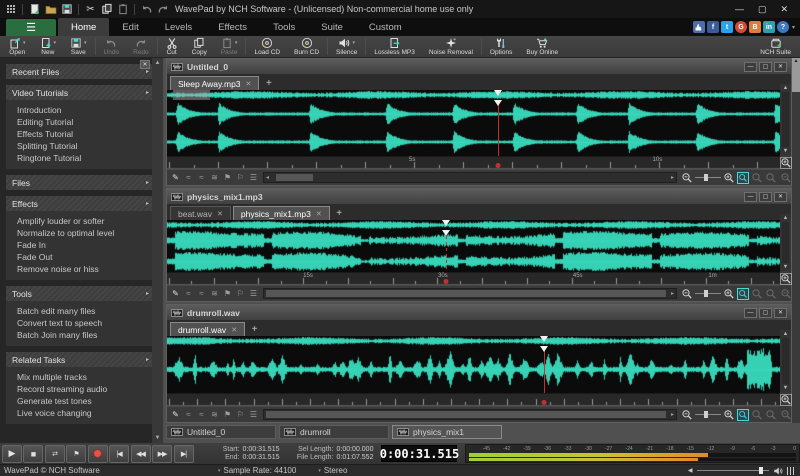 Image resolution: width=800 pixels, height=476 pixels. What do you see at coordinates (479, 312) in the screenshot?
I see `editor-titlebar: drumroll.wav — ▢ ✕` at bounding box center [479, 312].